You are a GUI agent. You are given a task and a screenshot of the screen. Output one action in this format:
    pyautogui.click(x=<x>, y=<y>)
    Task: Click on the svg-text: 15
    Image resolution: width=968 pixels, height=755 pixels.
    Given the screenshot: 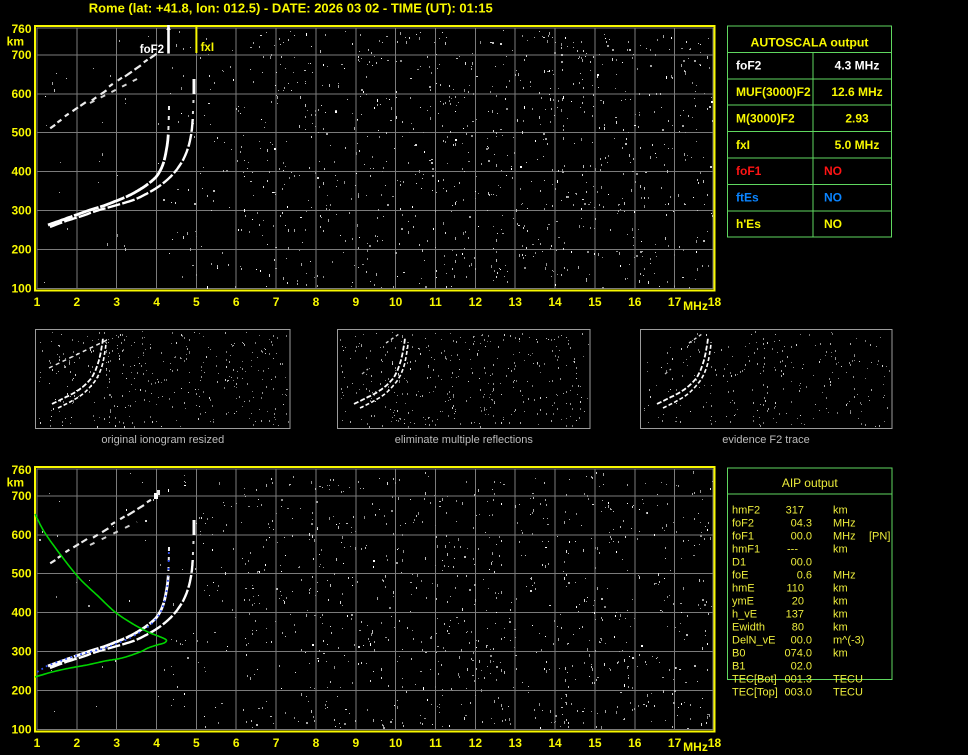 What is the action you would take?
    pyautogui.click(x=595, y=302)
    